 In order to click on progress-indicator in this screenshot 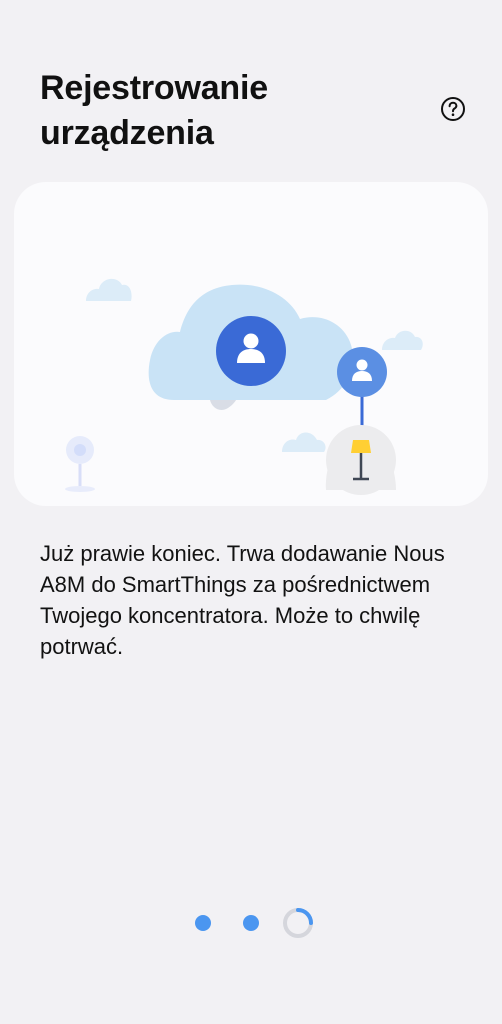, I will do `click(251, 924)`.